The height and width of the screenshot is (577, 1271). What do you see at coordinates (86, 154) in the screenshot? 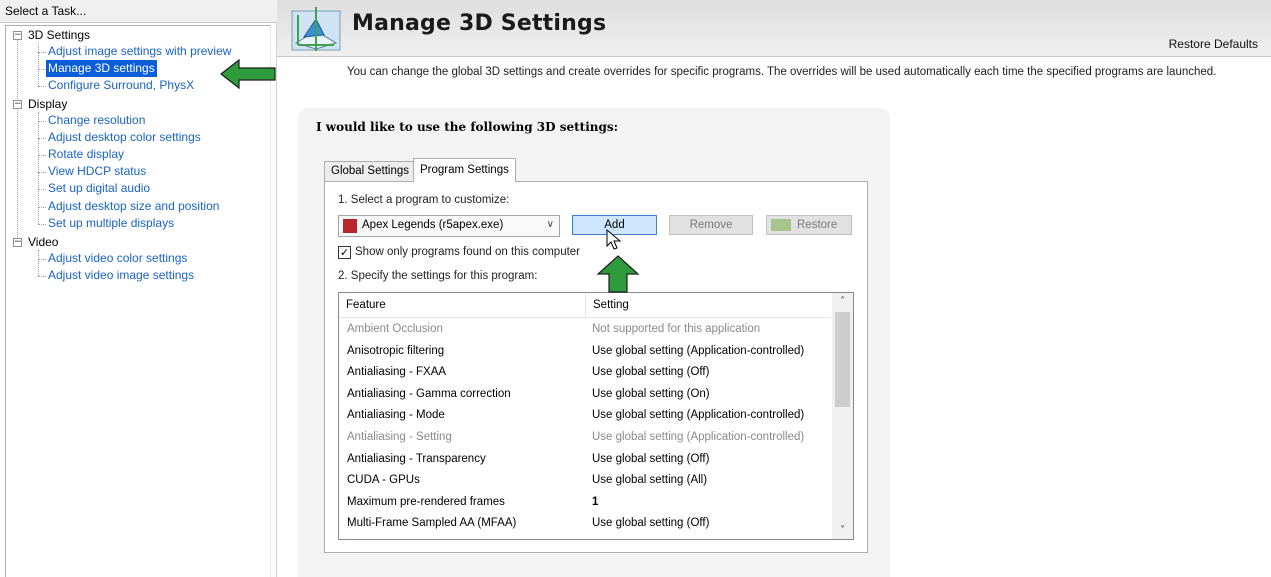
I see `task-rotate-display: Rotate display` at bounding box center [86, 154].